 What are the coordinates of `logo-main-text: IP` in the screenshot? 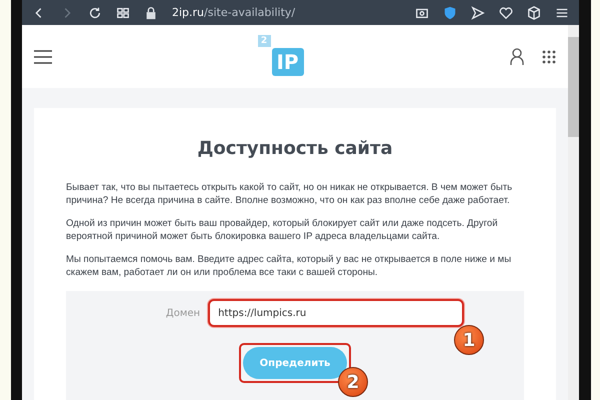 It's located at (288, 62).